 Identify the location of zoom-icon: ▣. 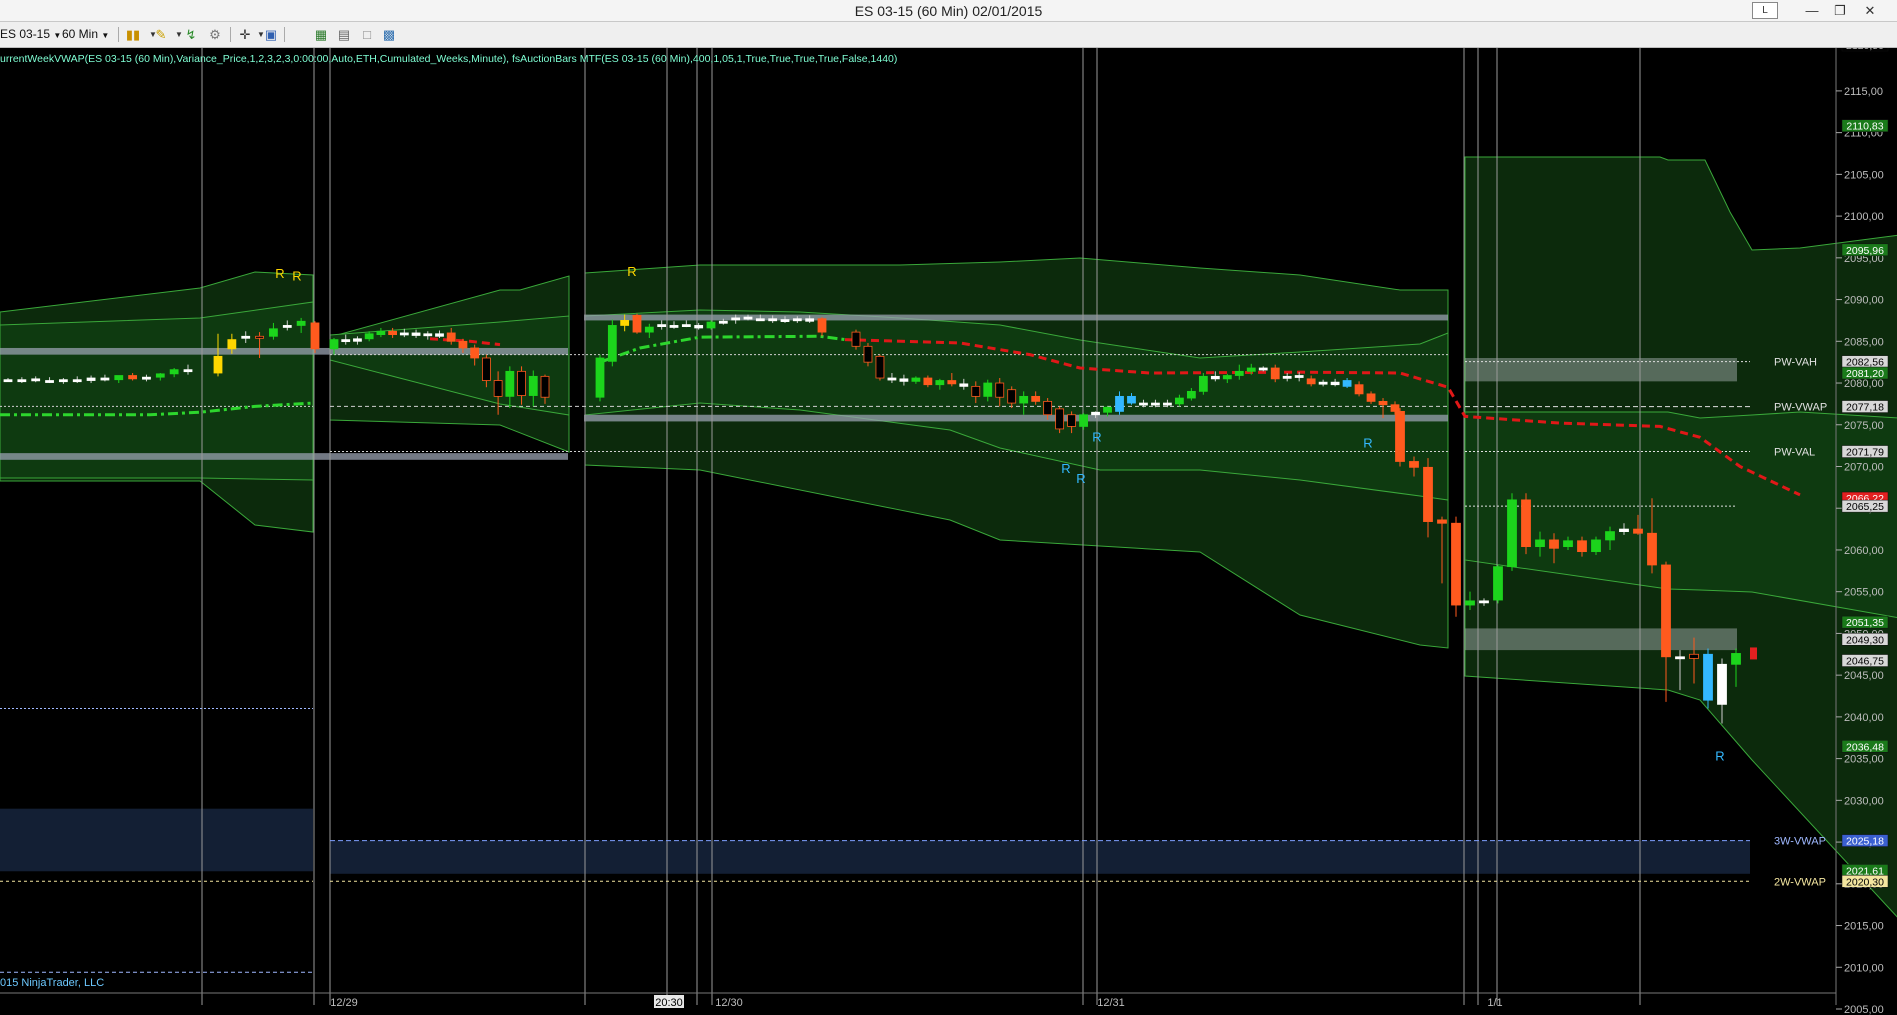
(271, 34).